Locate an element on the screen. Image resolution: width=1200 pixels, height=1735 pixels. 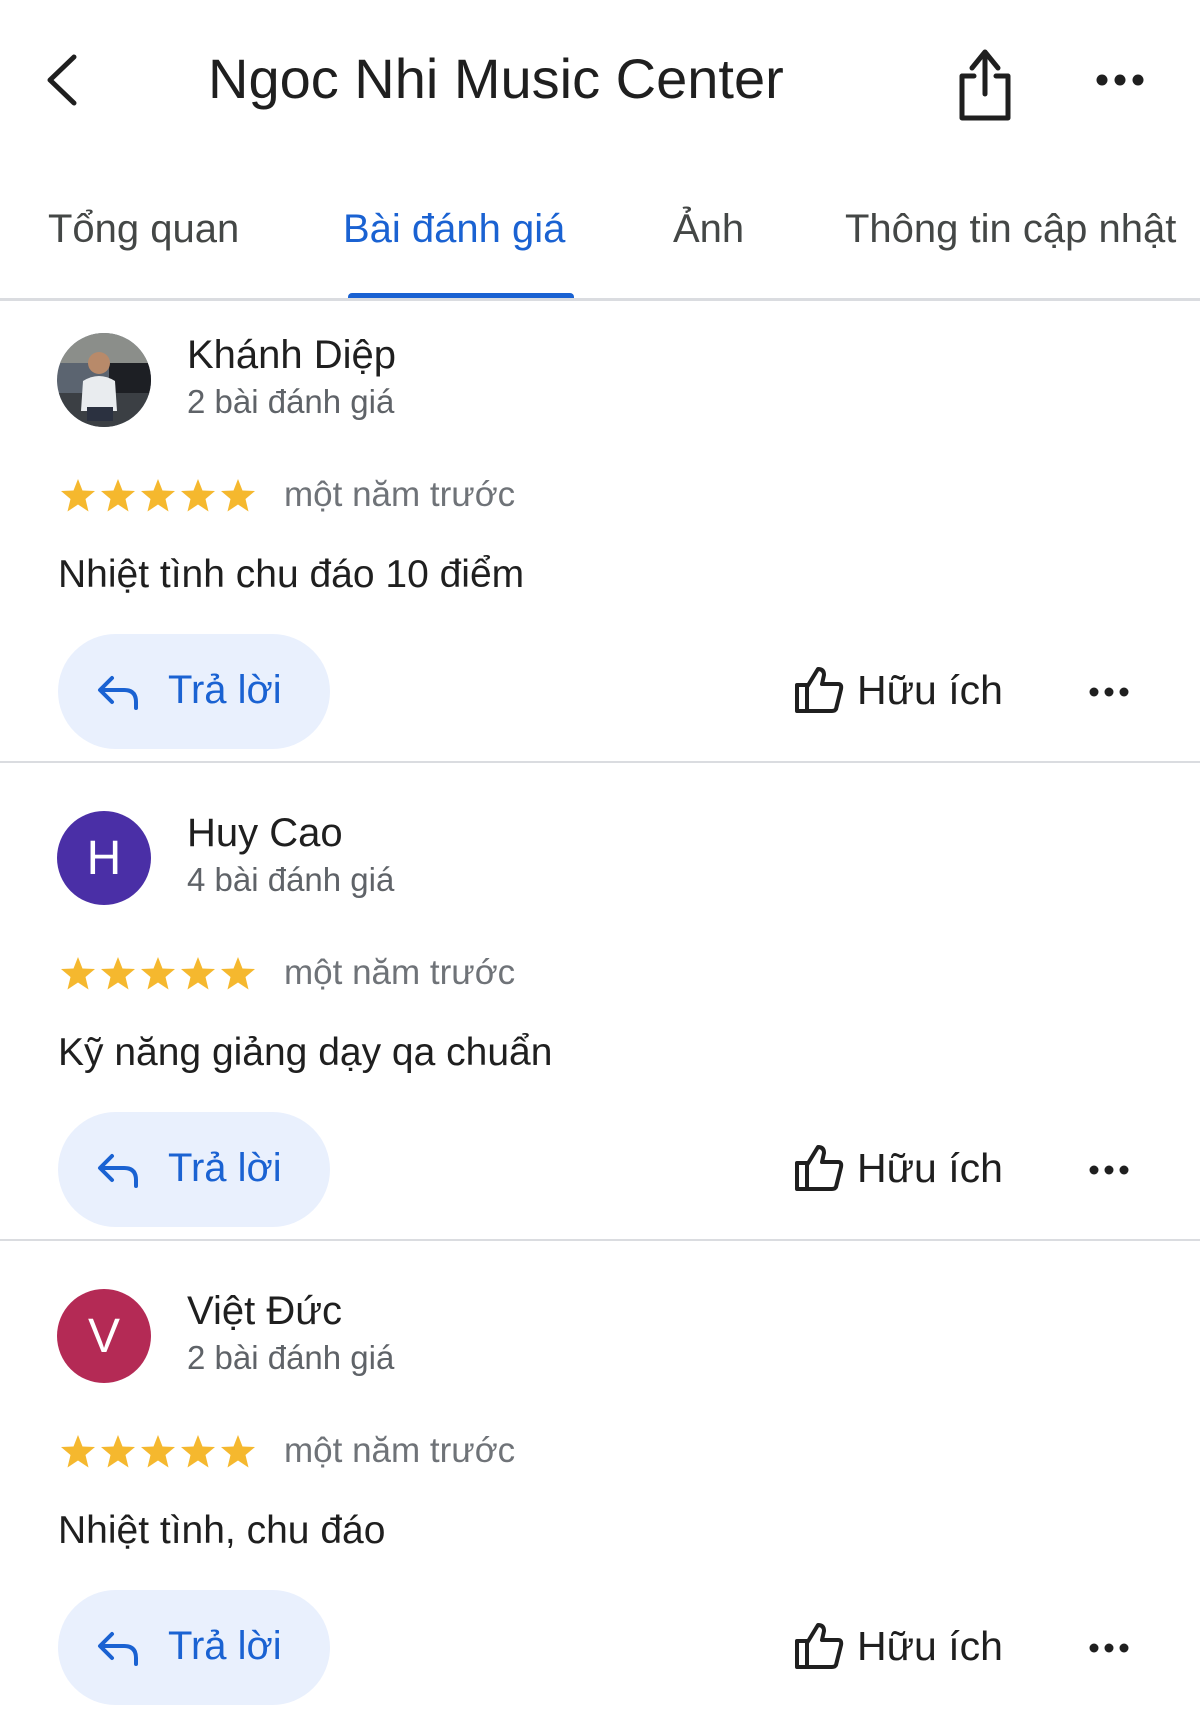
user-photo is located at coordinates (104, 380).